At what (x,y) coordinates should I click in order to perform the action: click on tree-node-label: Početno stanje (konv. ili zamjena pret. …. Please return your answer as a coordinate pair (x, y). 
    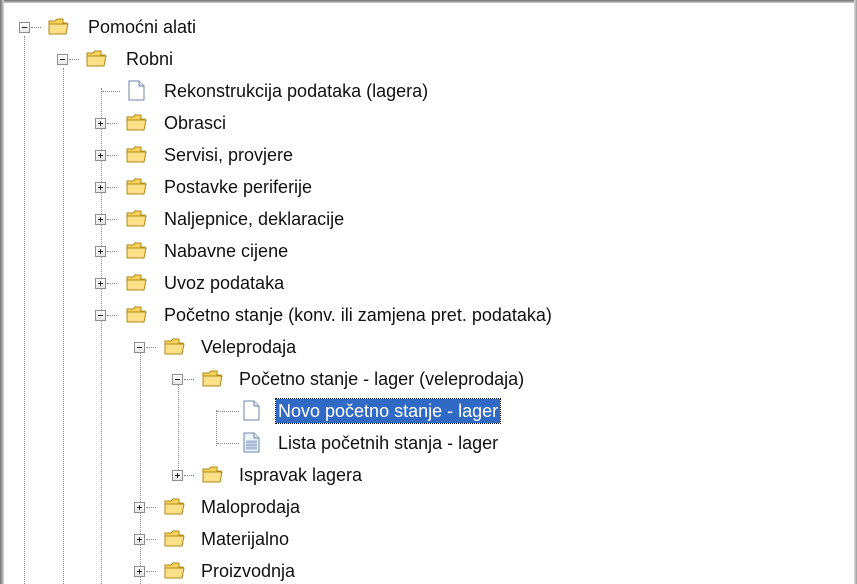
    Looking at the image, I should click on (358, 315).